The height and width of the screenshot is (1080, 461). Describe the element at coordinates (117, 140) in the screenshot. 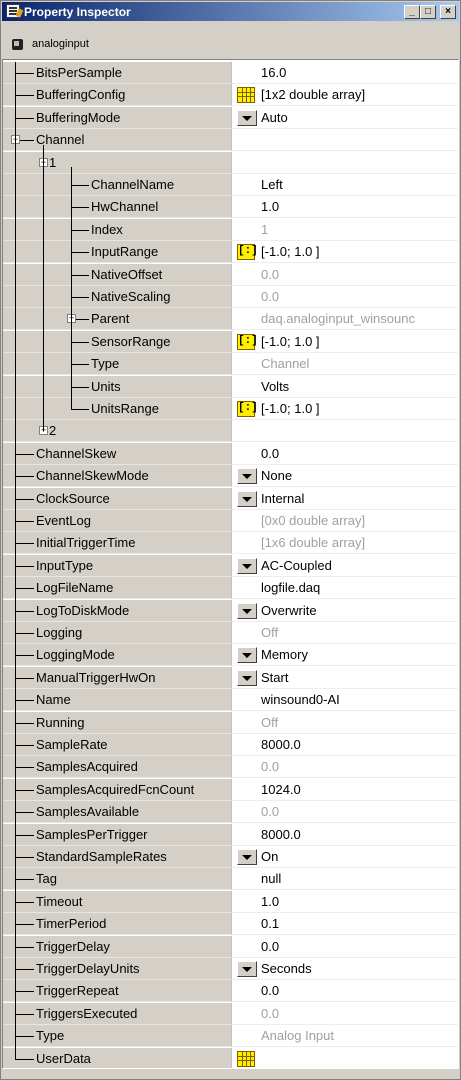

I see `property-name-cell: − Channel` at that location.